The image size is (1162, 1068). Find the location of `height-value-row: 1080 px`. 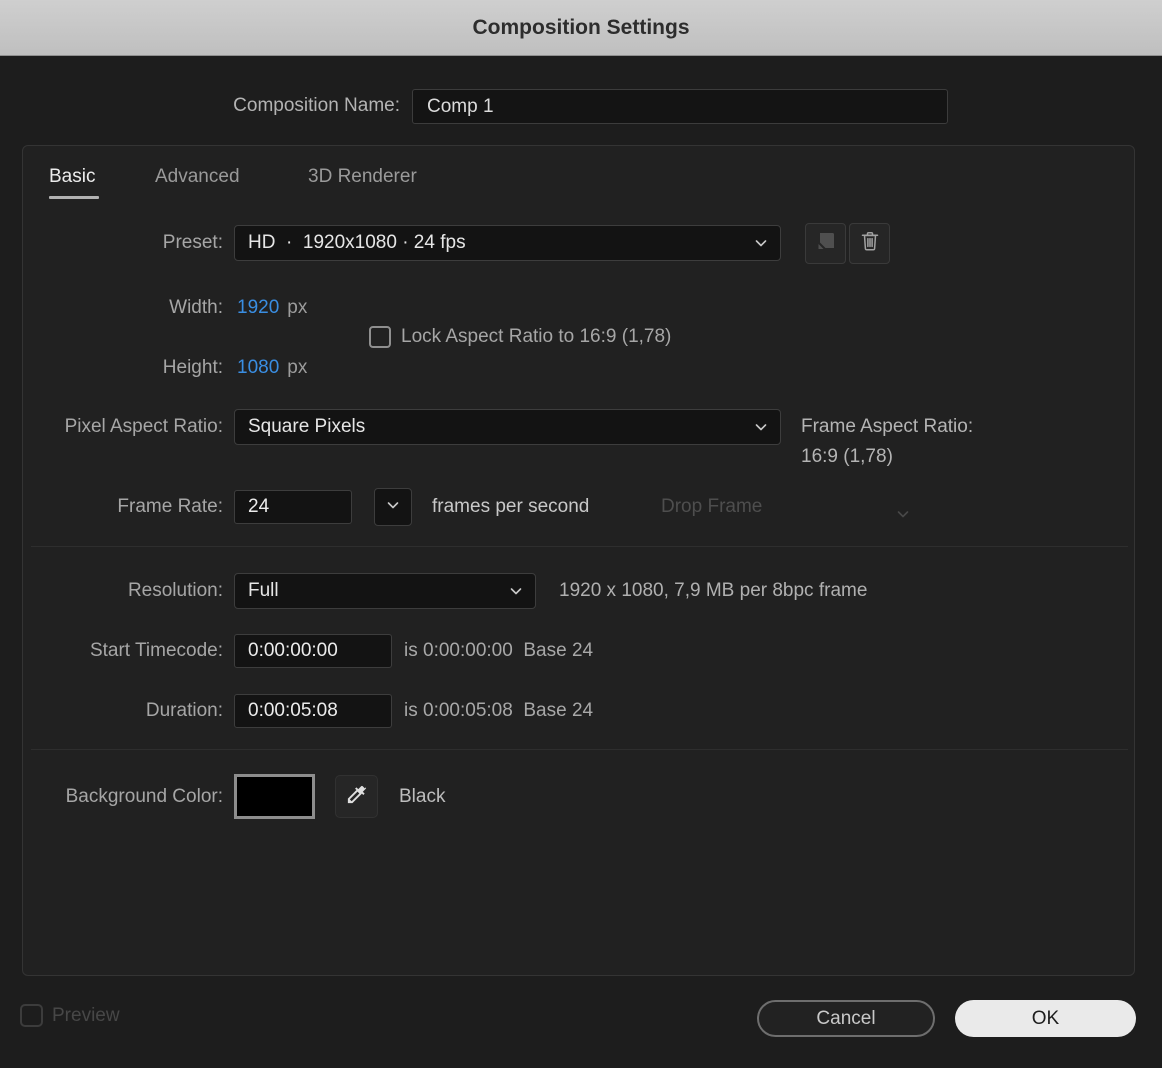

height-value-row: 1080 px is located at coordinates (272, 368).